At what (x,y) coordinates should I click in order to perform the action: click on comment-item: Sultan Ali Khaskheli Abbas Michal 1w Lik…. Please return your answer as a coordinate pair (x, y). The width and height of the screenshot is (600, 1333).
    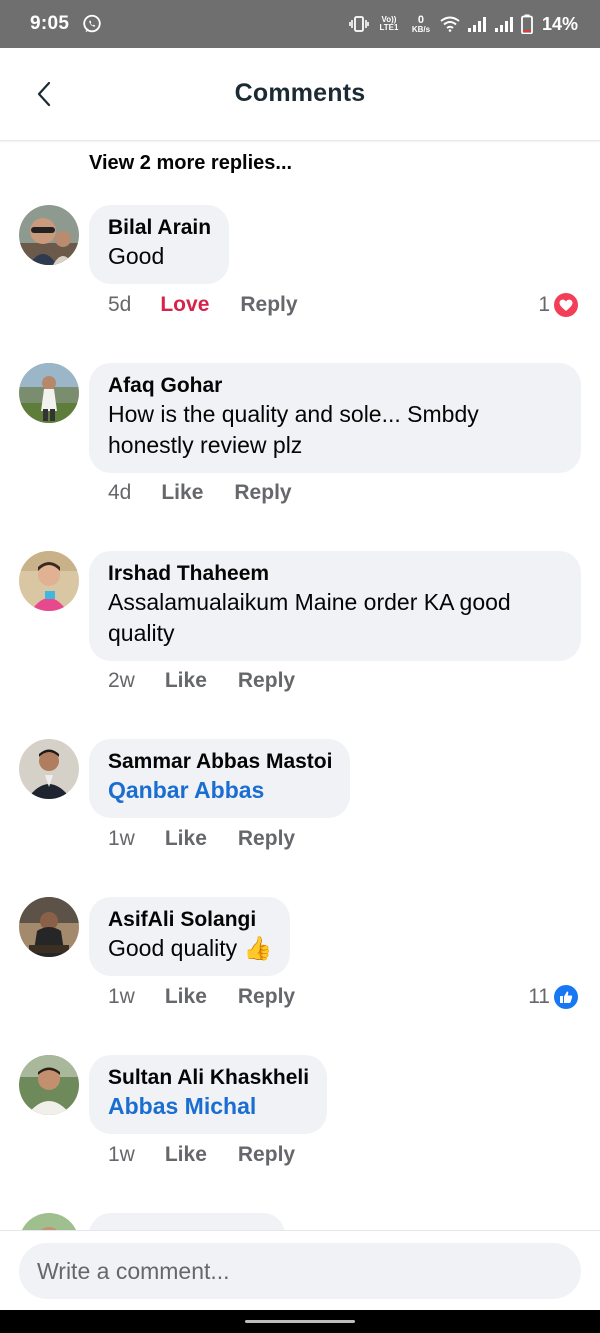
    Looking at the image, I should click on (300, 1120).